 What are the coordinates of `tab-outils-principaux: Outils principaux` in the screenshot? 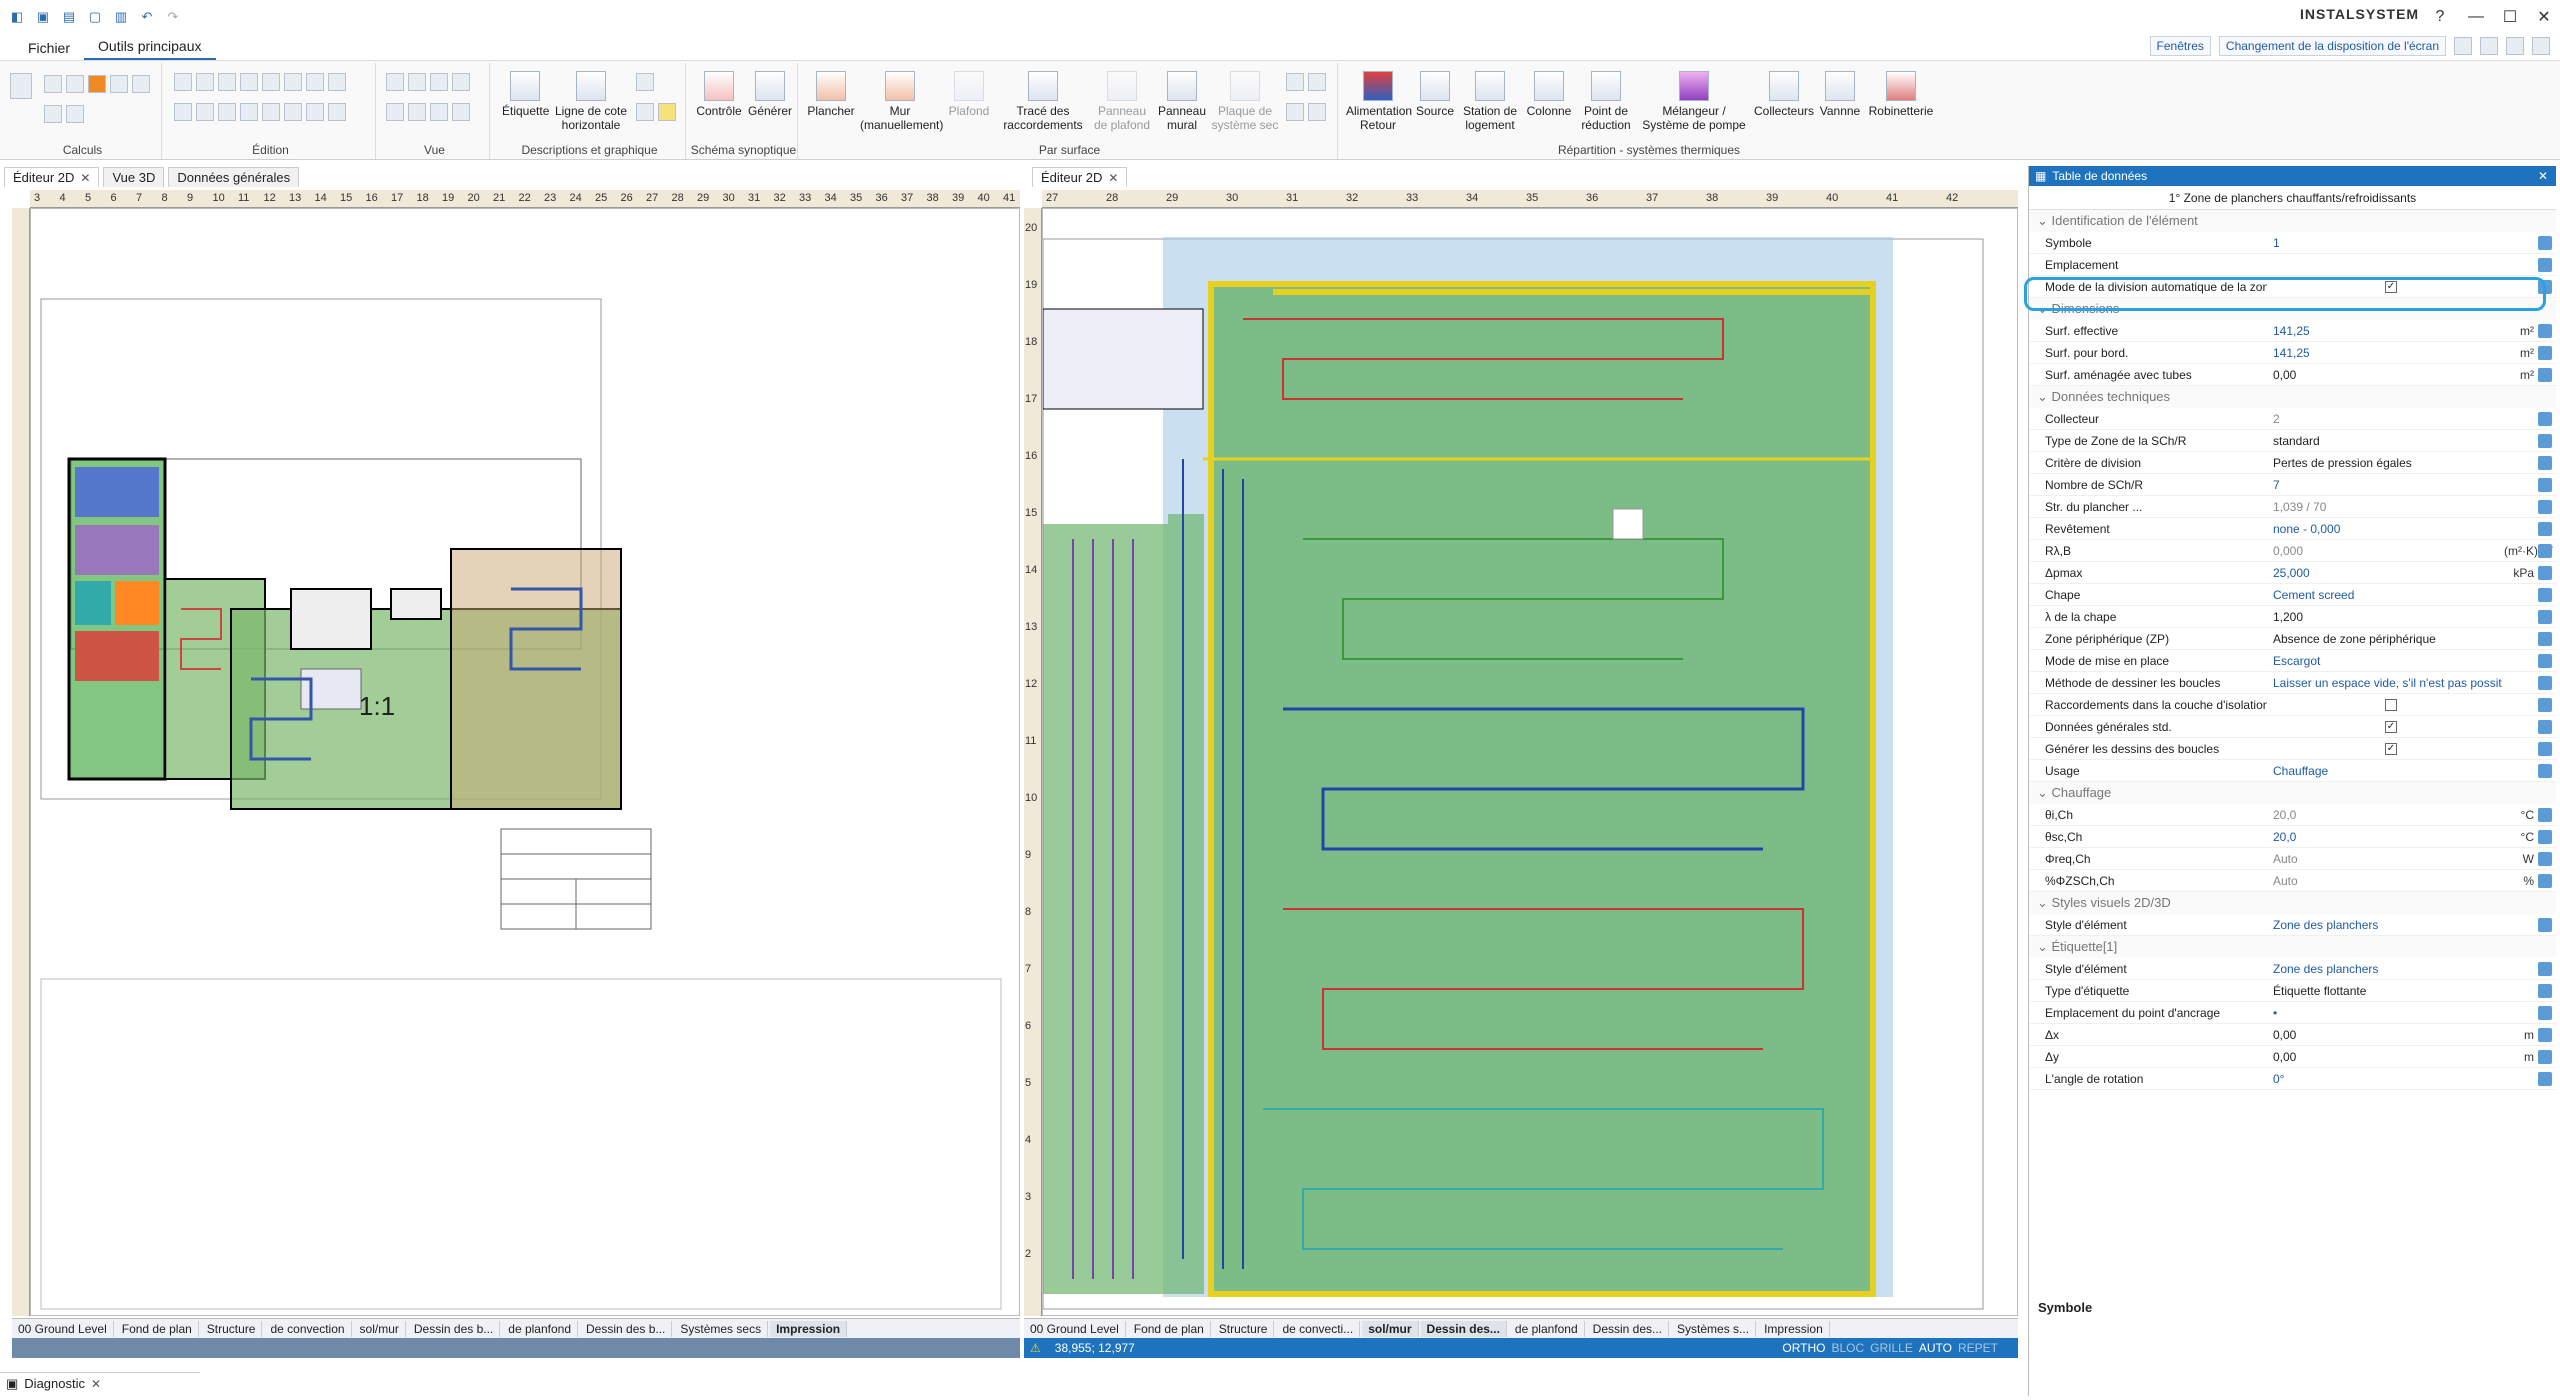 It's located at (150, 47).